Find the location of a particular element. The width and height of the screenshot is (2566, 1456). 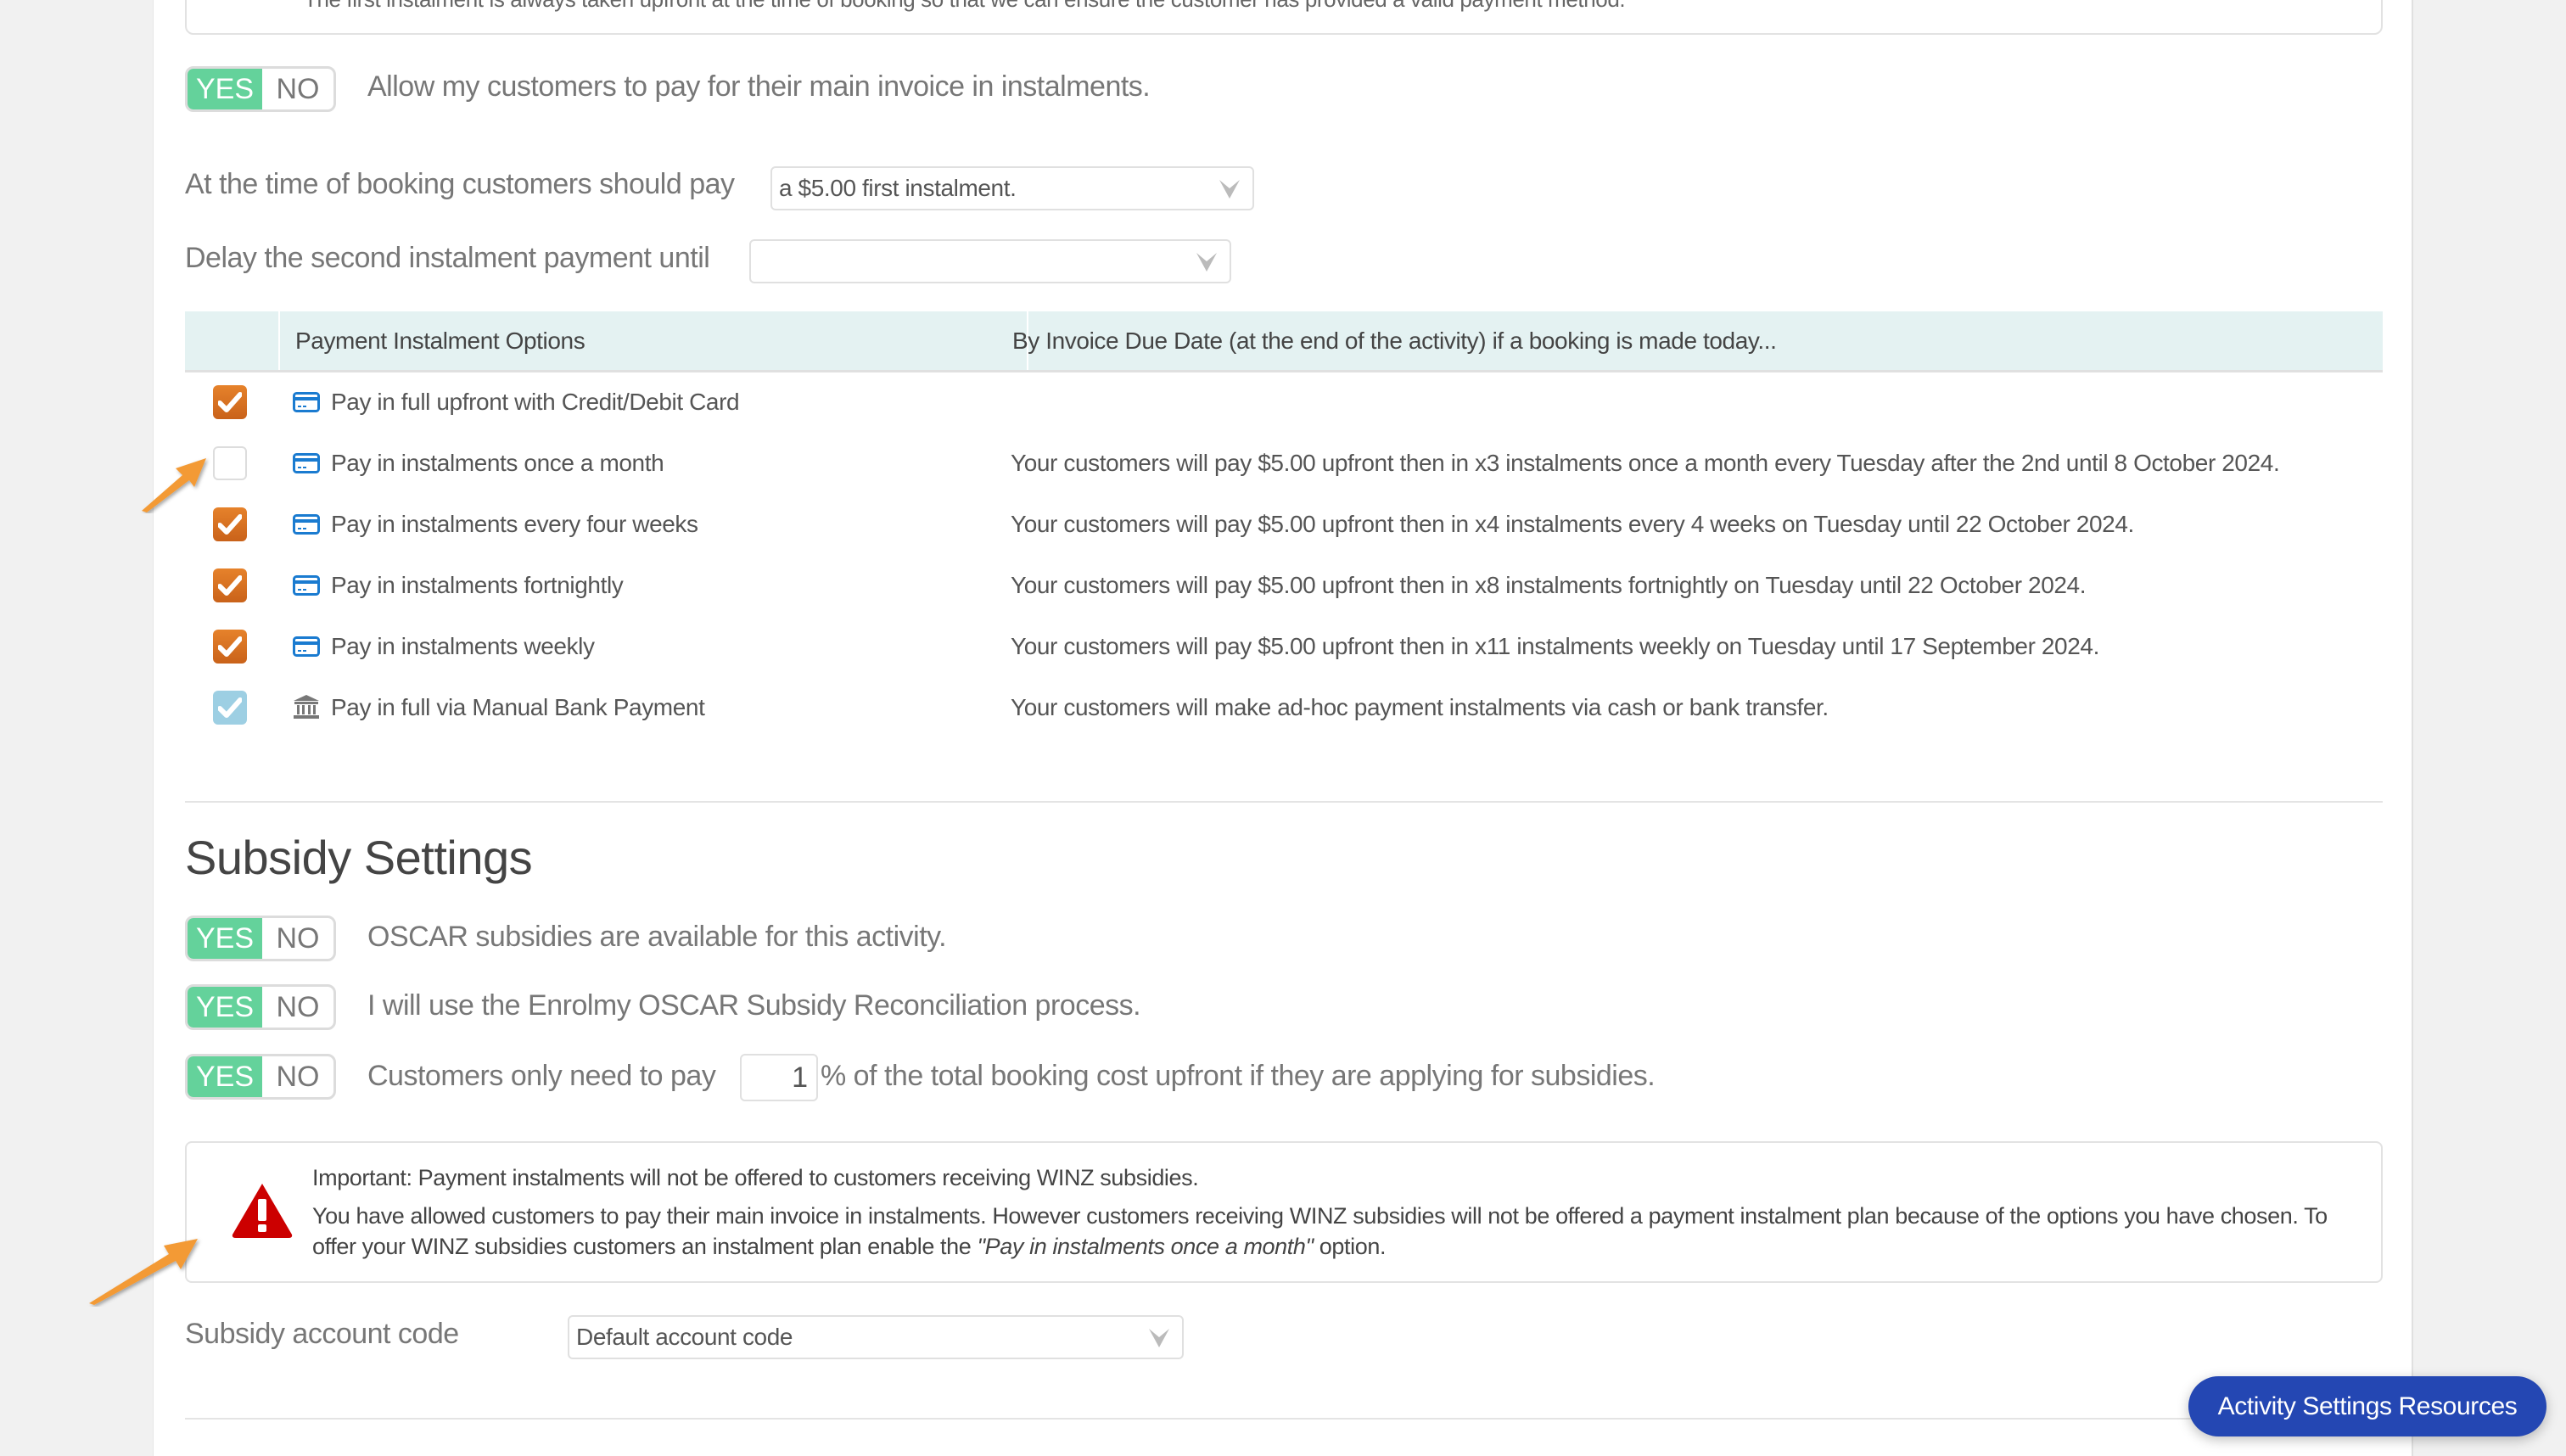

option-label: Pay in instalments once a month is located at coordinates (497, 463).